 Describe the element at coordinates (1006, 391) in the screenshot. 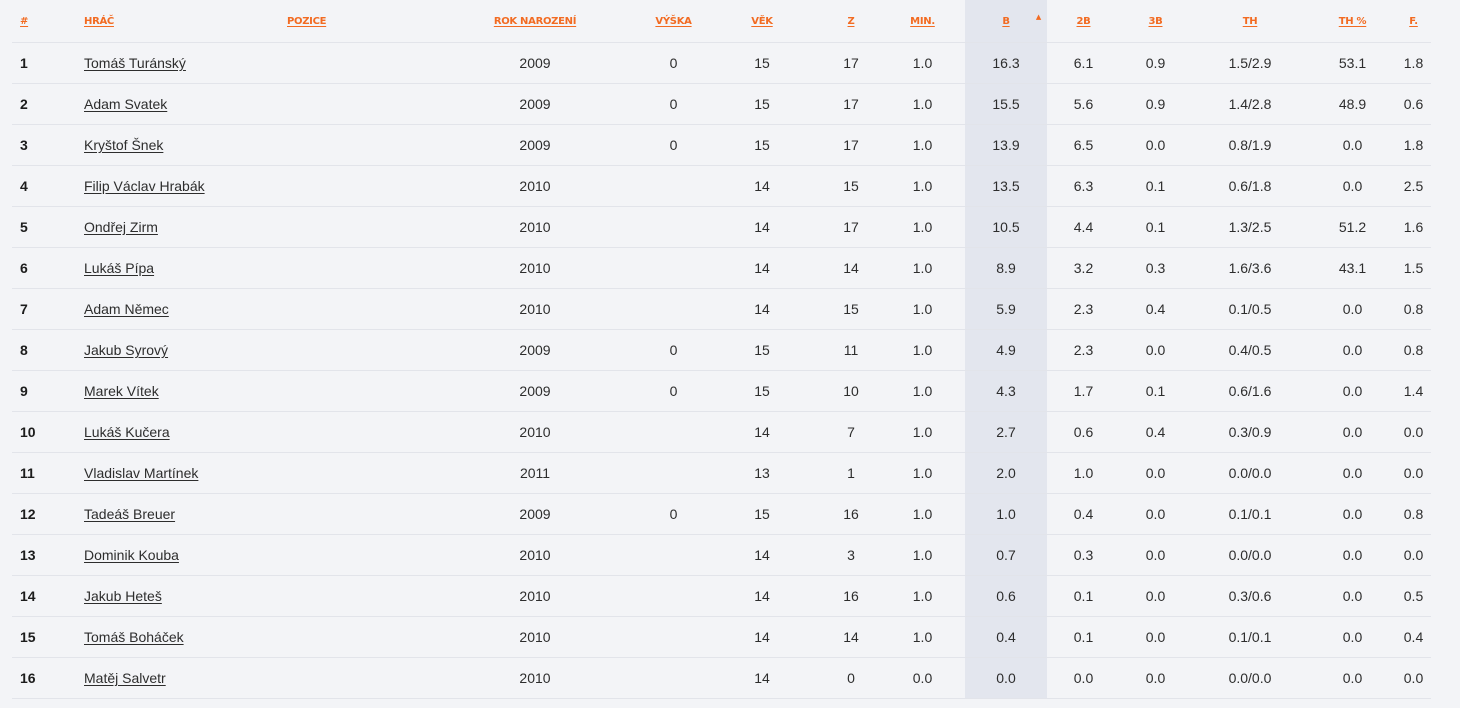

I see `cell-points: 4.3` at that location.